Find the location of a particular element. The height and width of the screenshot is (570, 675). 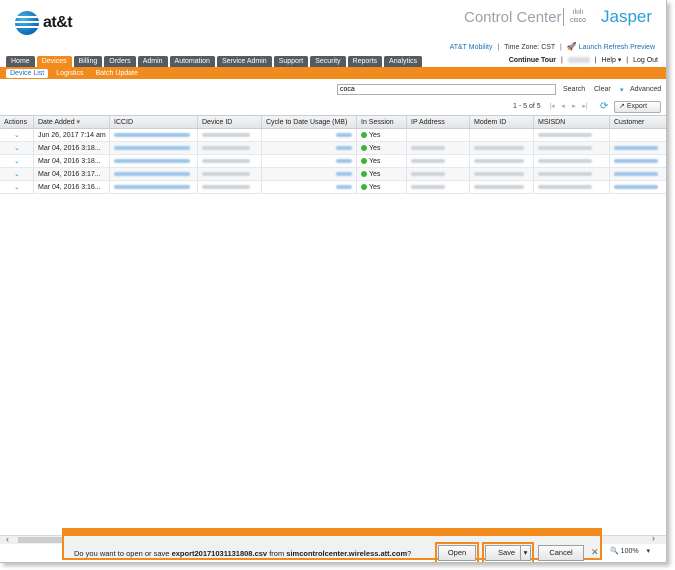

zoom-dropdown-icon: ▾ is located at coordinates (648, 551).